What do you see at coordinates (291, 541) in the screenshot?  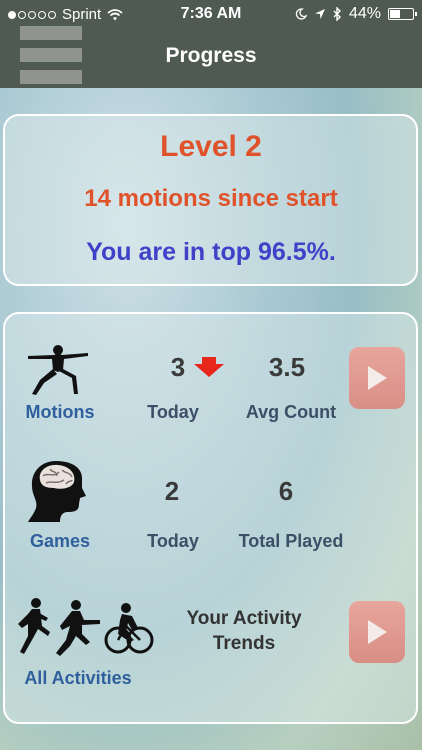 I see `games-total-label: Total Played` at bounding box center [291, 541].